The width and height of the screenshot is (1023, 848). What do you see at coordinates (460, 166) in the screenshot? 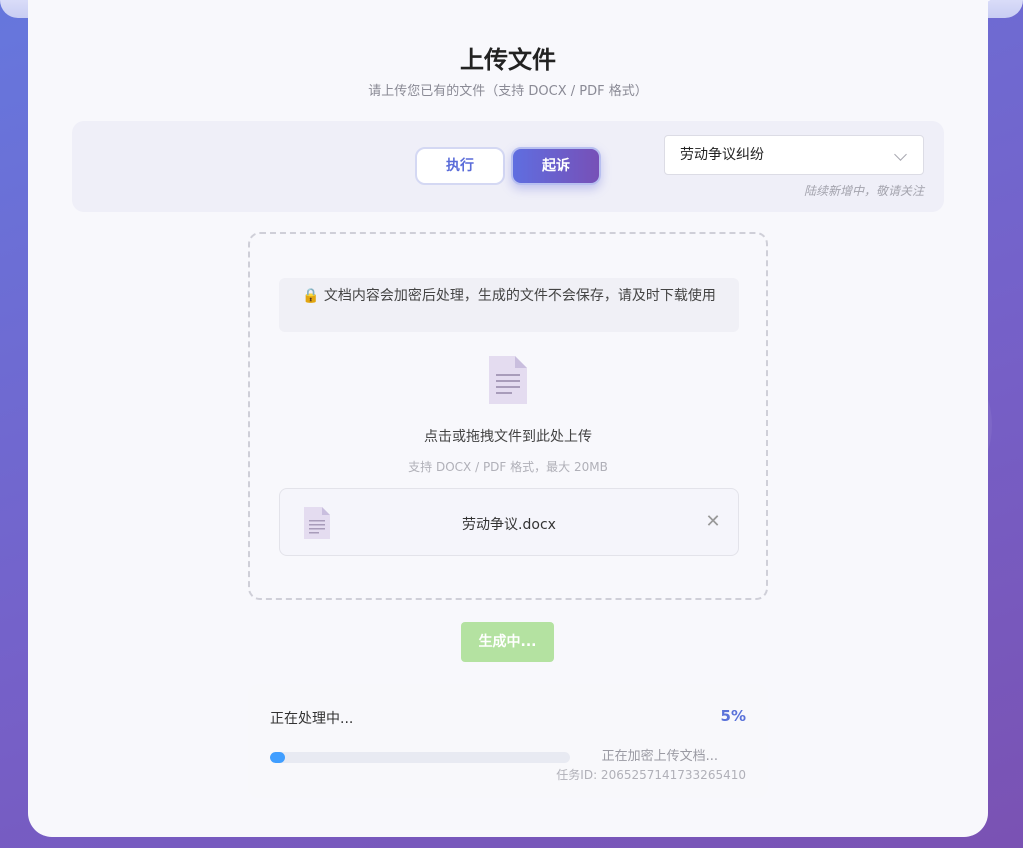
I see `exec-mode-button: 执行` at bounding box center [460, 166].